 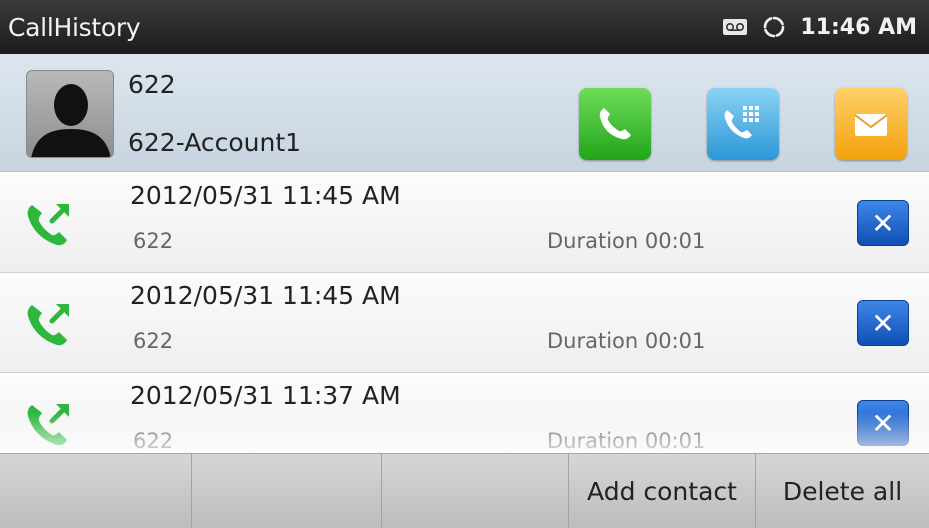 I want to click on sync-icon, so click(x=774, y=27).